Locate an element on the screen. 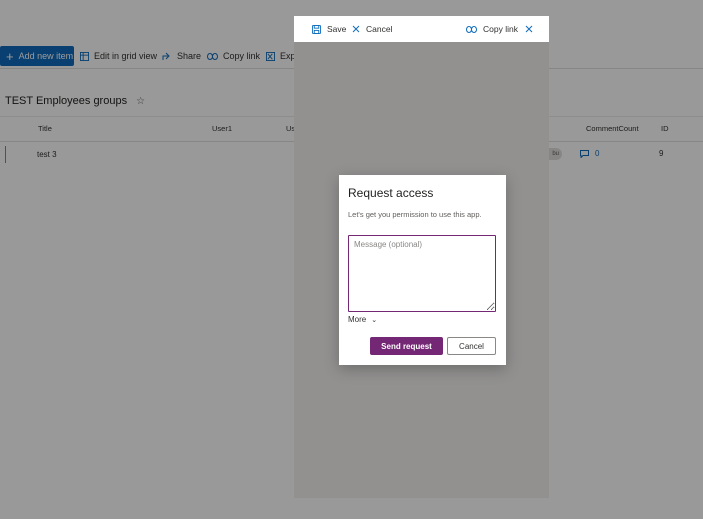  cancel-label: Cancel is located at coordinates (379, 29).